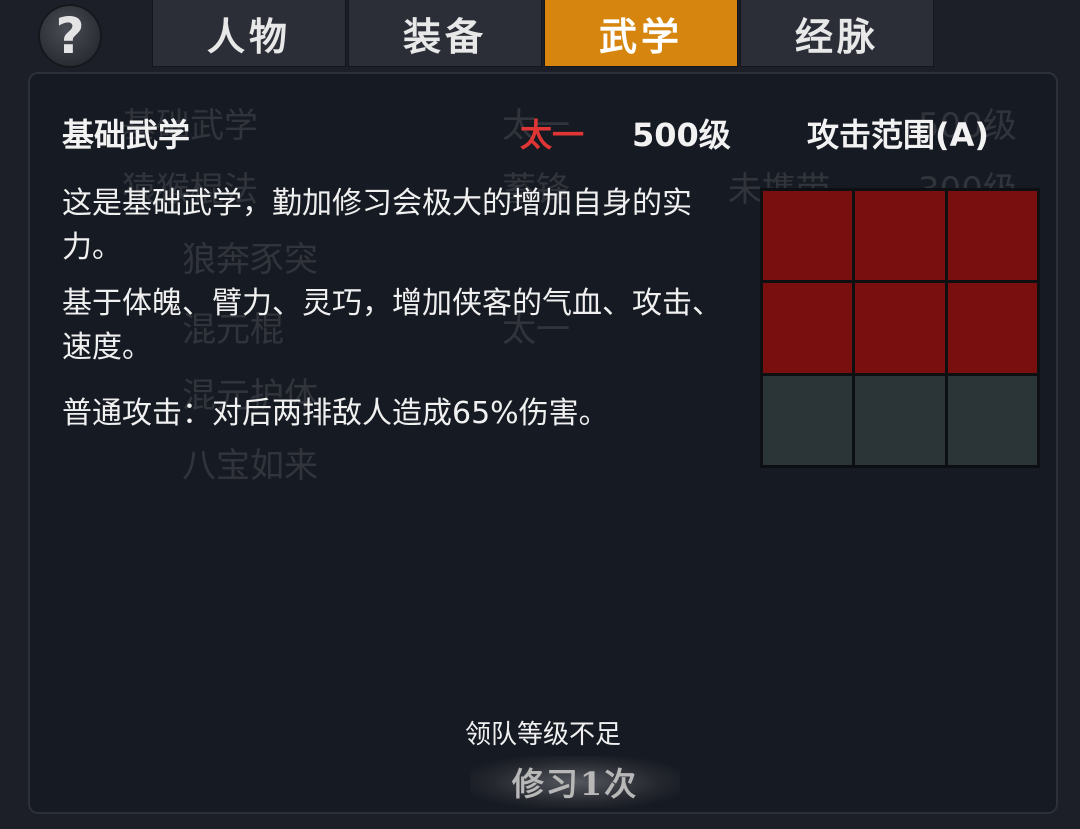  Describe the element at coordinates (392, 325) in the screenshot. I see `description-paragraph: 基于体魄、臂力、灵巧，增加侠客的气血、攻击、速度。` at that location.